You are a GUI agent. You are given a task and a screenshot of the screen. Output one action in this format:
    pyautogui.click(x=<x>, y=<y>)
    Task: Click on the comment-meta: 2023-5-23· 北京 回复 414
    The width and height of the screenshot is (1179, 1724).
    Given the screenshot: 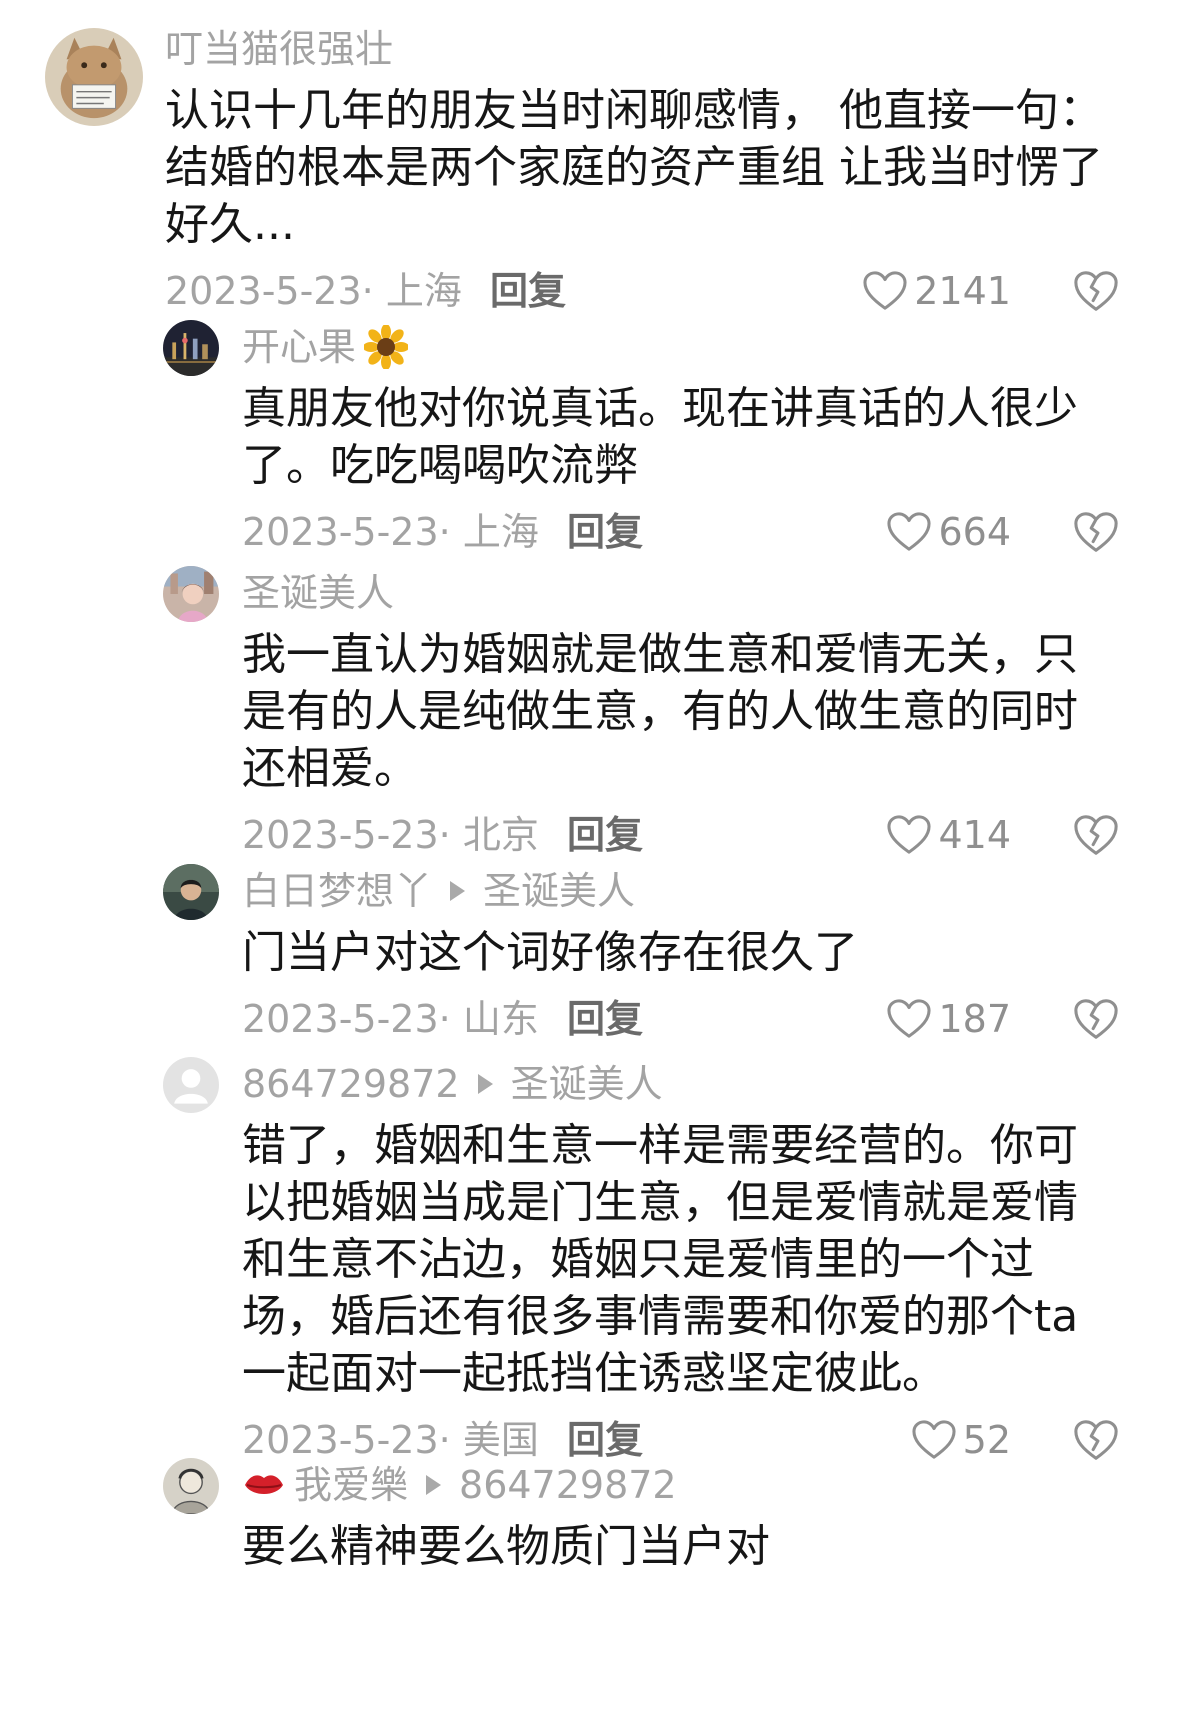 What is the action you would take?
    pyautogui.click(x=680, y=835)
    